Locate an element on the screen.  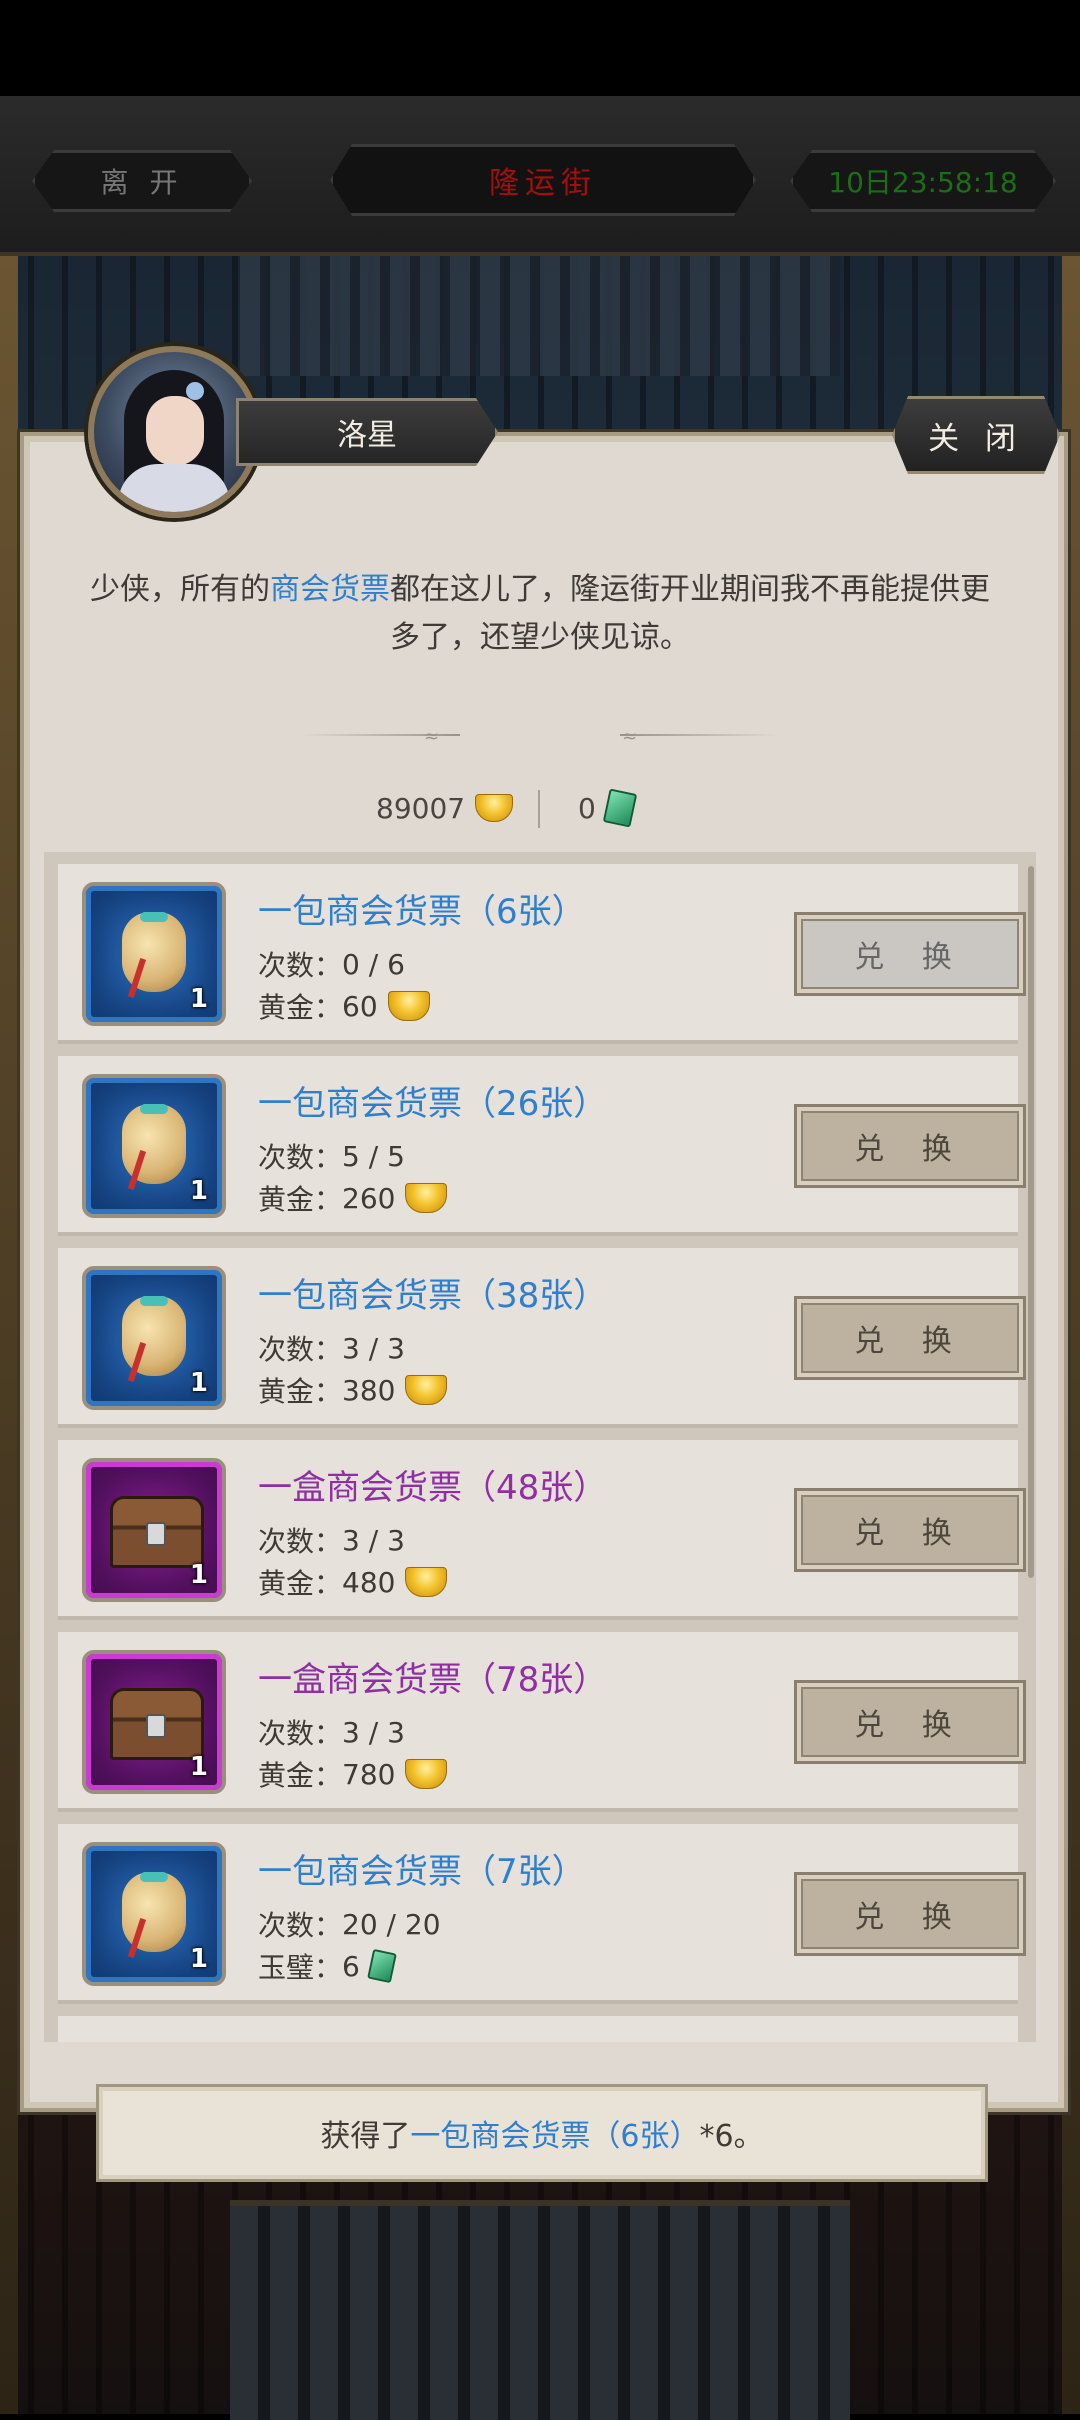
item-title: 一盒商会货票（48张） is located at coordinates (433, 1488).